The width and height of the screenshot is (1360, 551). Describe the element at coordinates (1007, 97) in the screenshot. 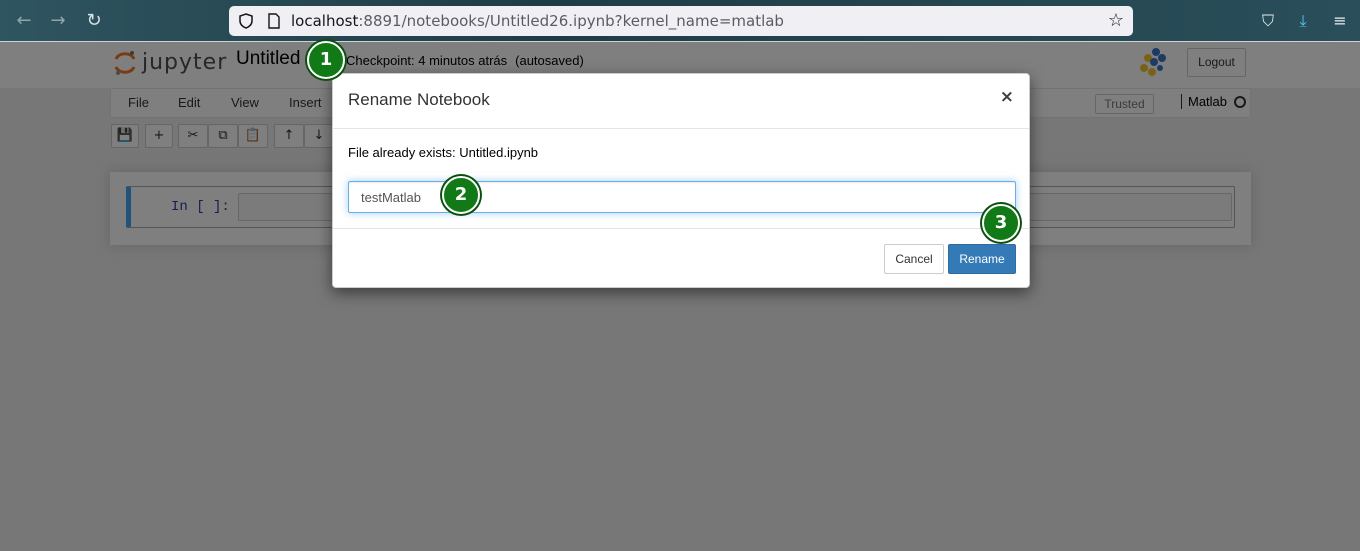

I see `close-icon: ×` at that location.